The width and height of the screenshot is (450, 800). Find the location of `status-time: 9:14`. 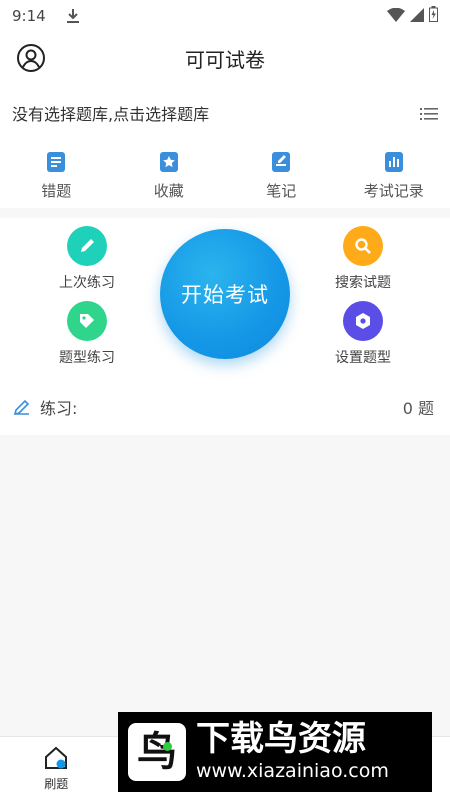

status-time: 9:14 is located at coordinates (29, 16).